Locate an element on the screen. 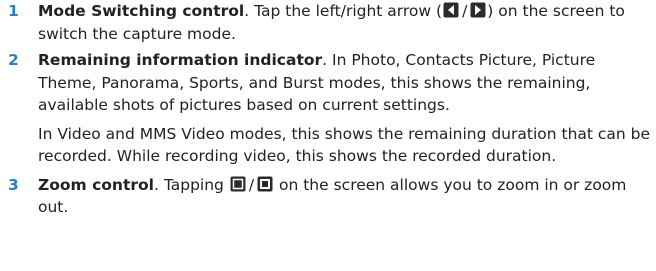 The image size is (656, 271). item-title: Mode Switching control is located at coordinates (141, 11).